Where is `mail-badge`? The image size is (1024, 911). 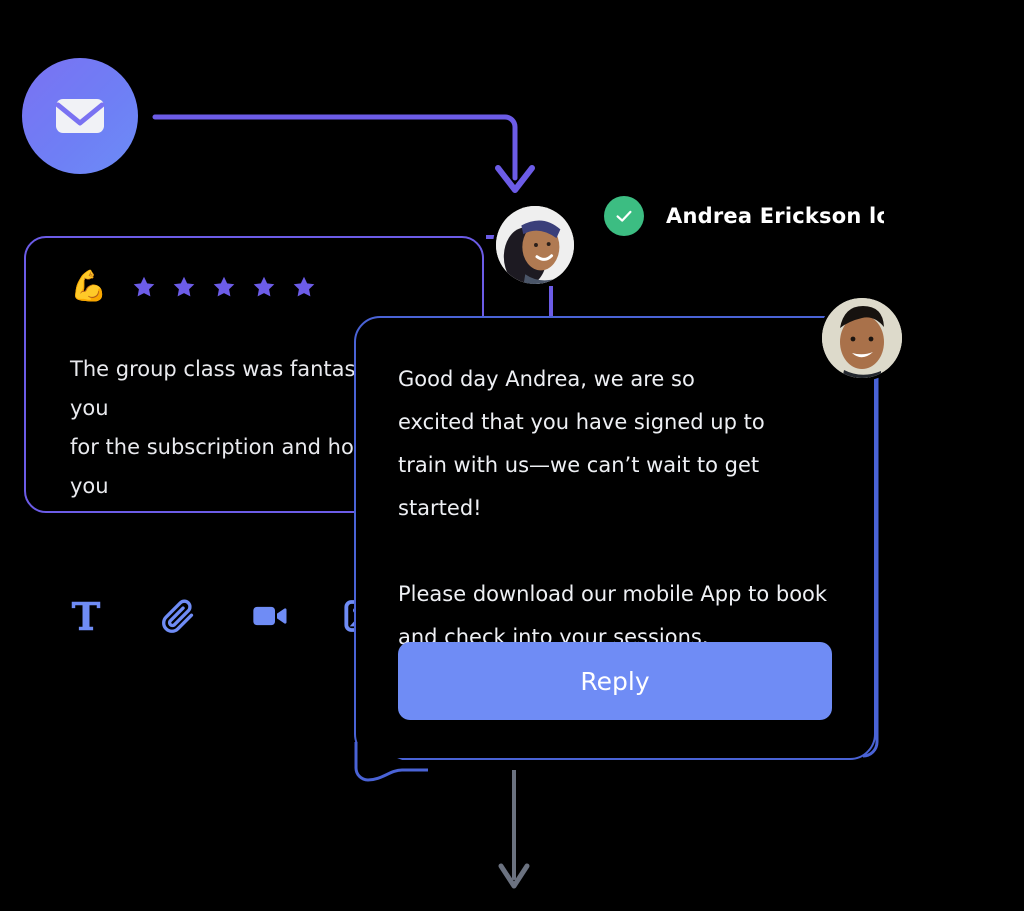 mail-badge is located at coordinates (80, 116).